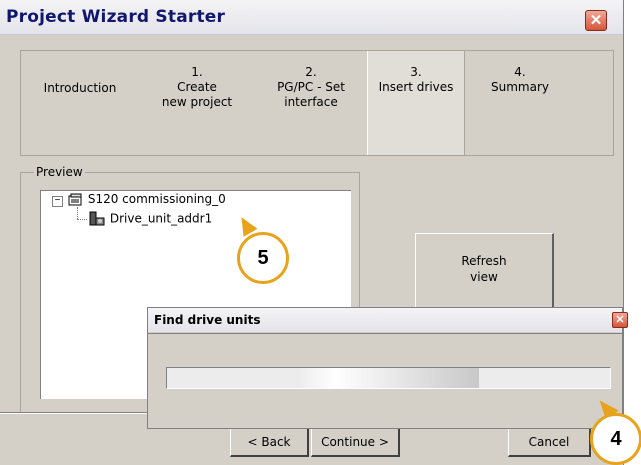  I want to click on back-button: < Back, so click(269, 442).